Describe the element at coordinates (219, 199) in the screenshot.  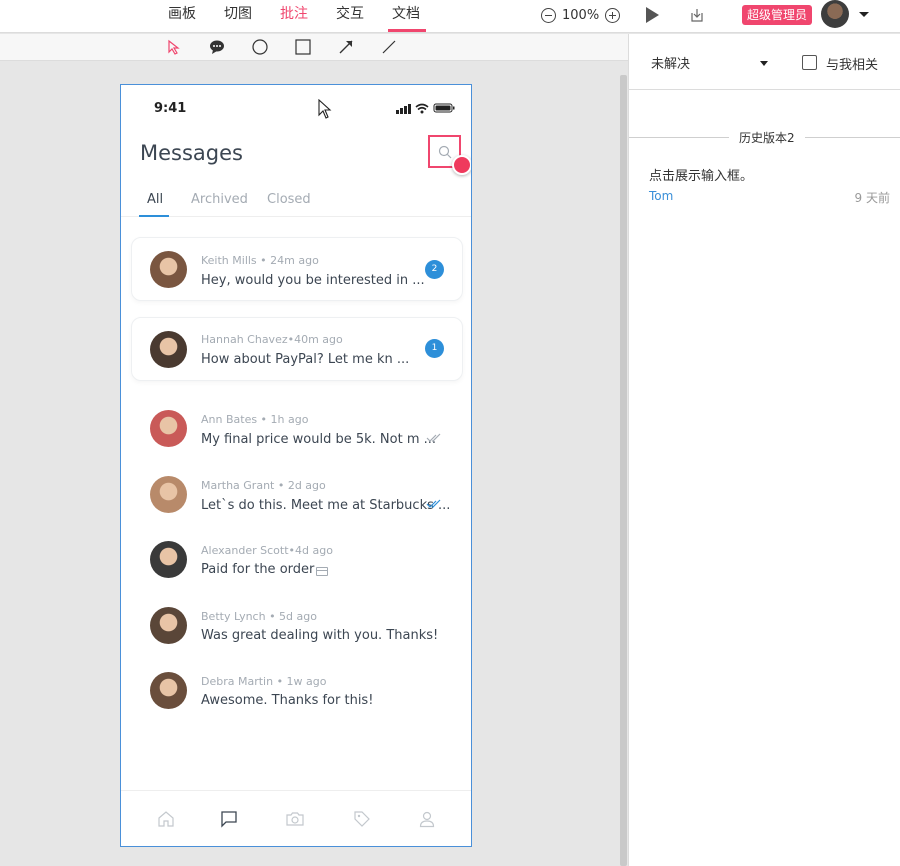
I see `tab-archived: Archived` at that location.